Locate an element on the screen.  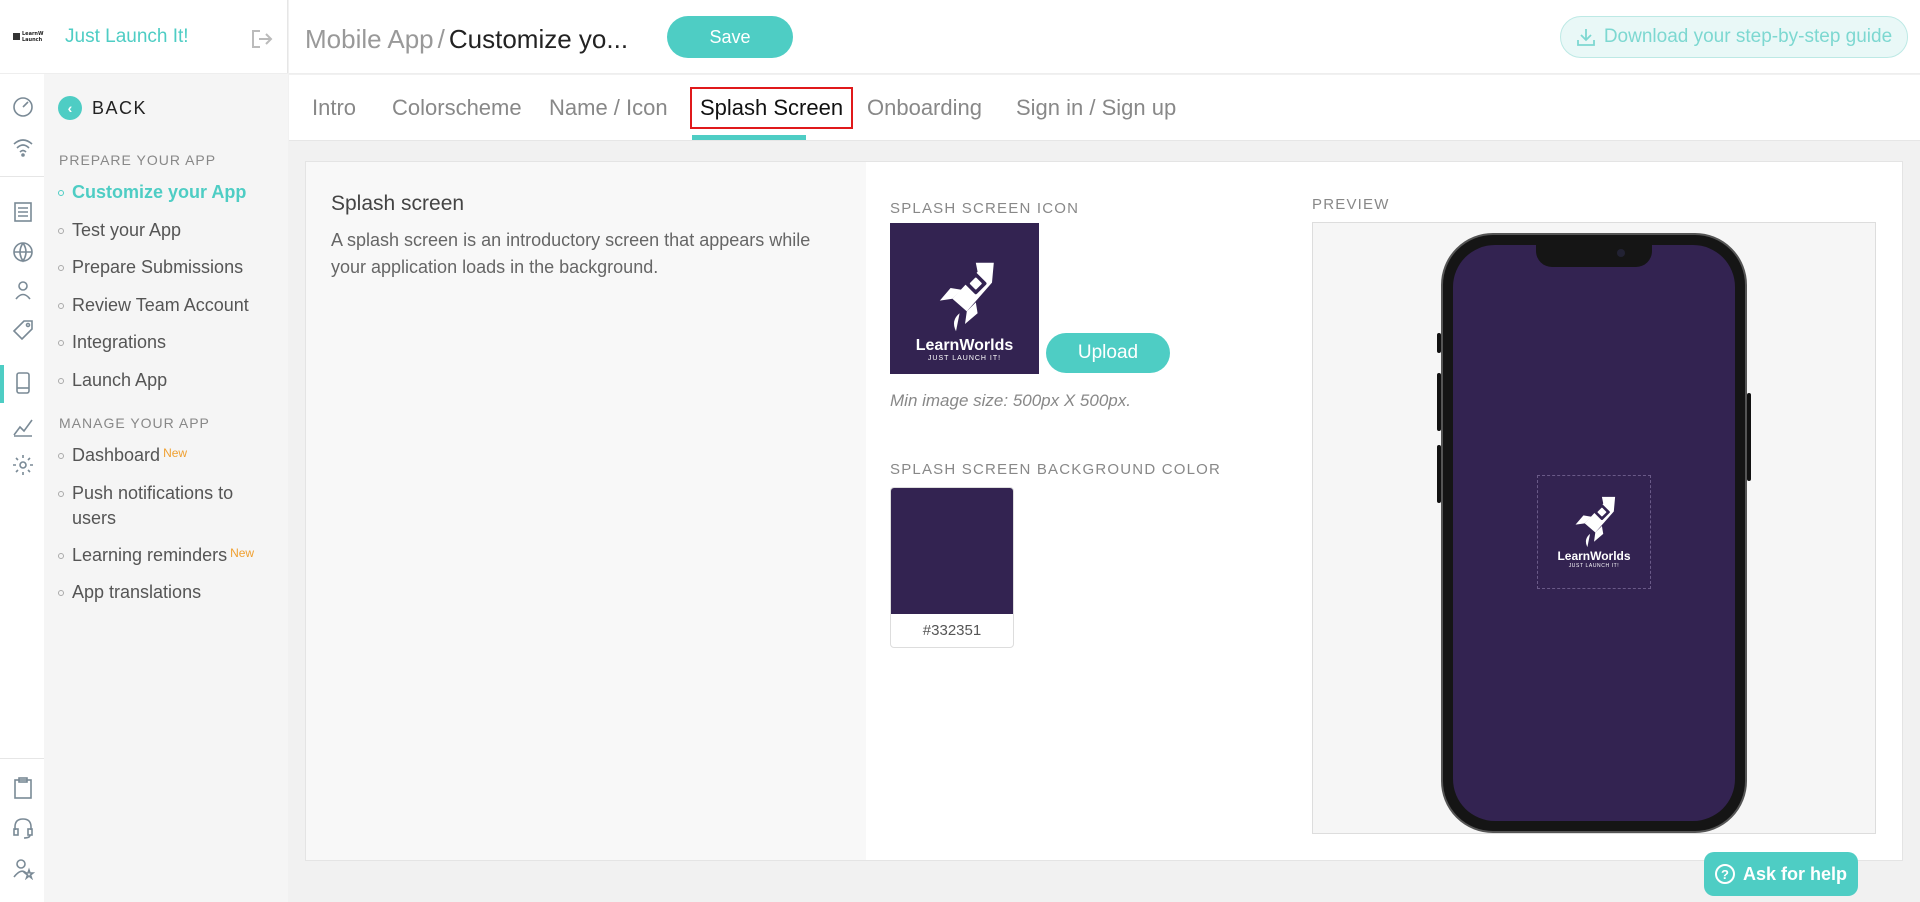
bg-color-picker: #332351 is located at coordinates (952, 567).